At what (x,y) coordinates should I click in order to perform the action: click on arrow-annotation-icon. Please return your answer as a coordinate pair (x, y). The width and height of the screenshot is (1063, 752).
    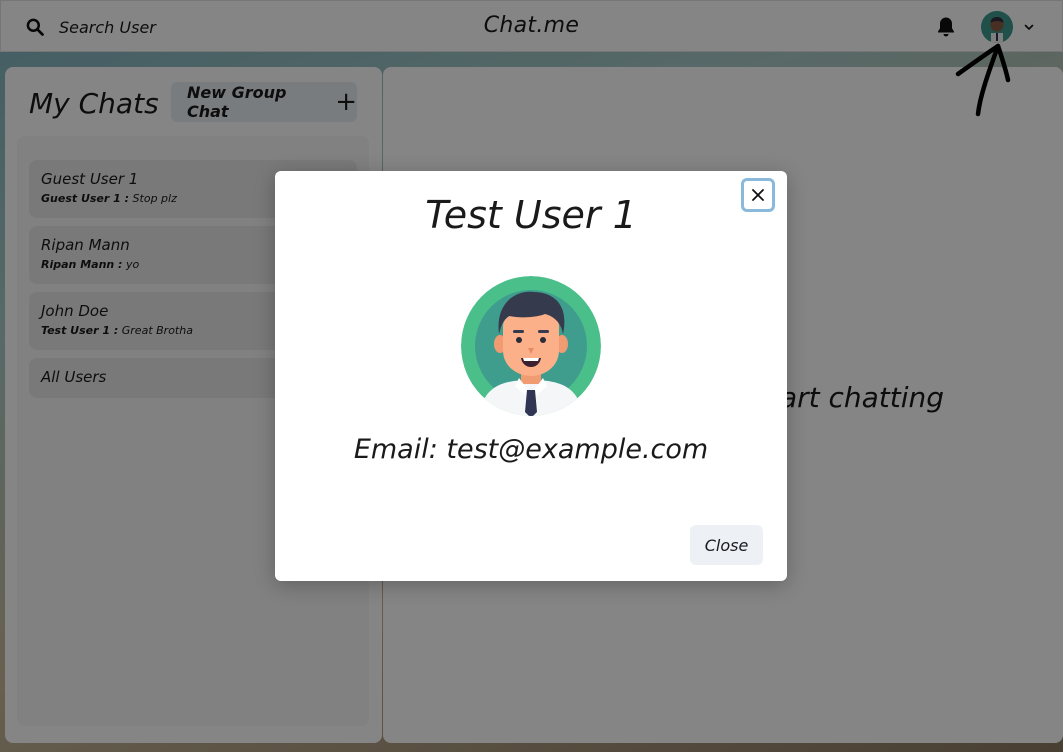
    Looking at the image, I should click on (983, 80).